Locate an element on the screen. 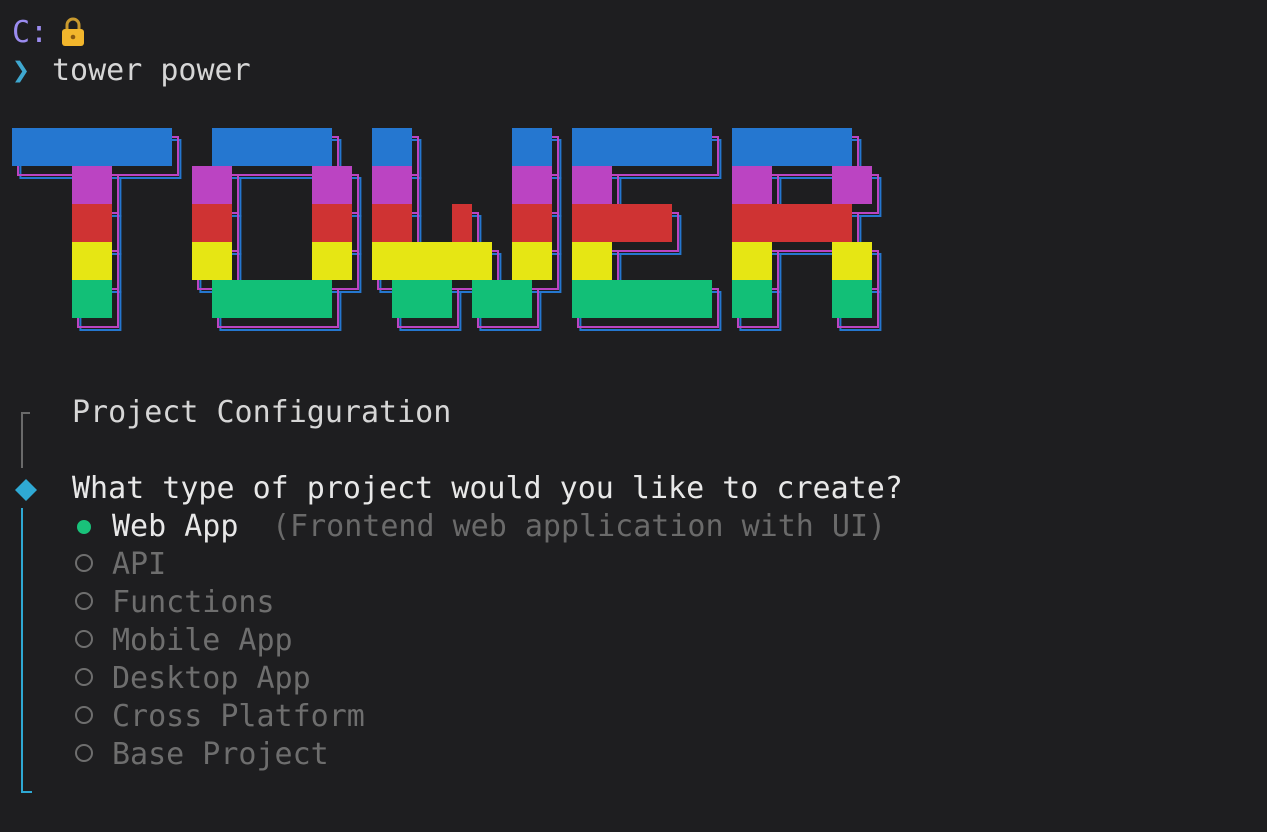 The height and width of the screenshot is (832, 1267). command-text: tower power is located at coordinates (151, 70).